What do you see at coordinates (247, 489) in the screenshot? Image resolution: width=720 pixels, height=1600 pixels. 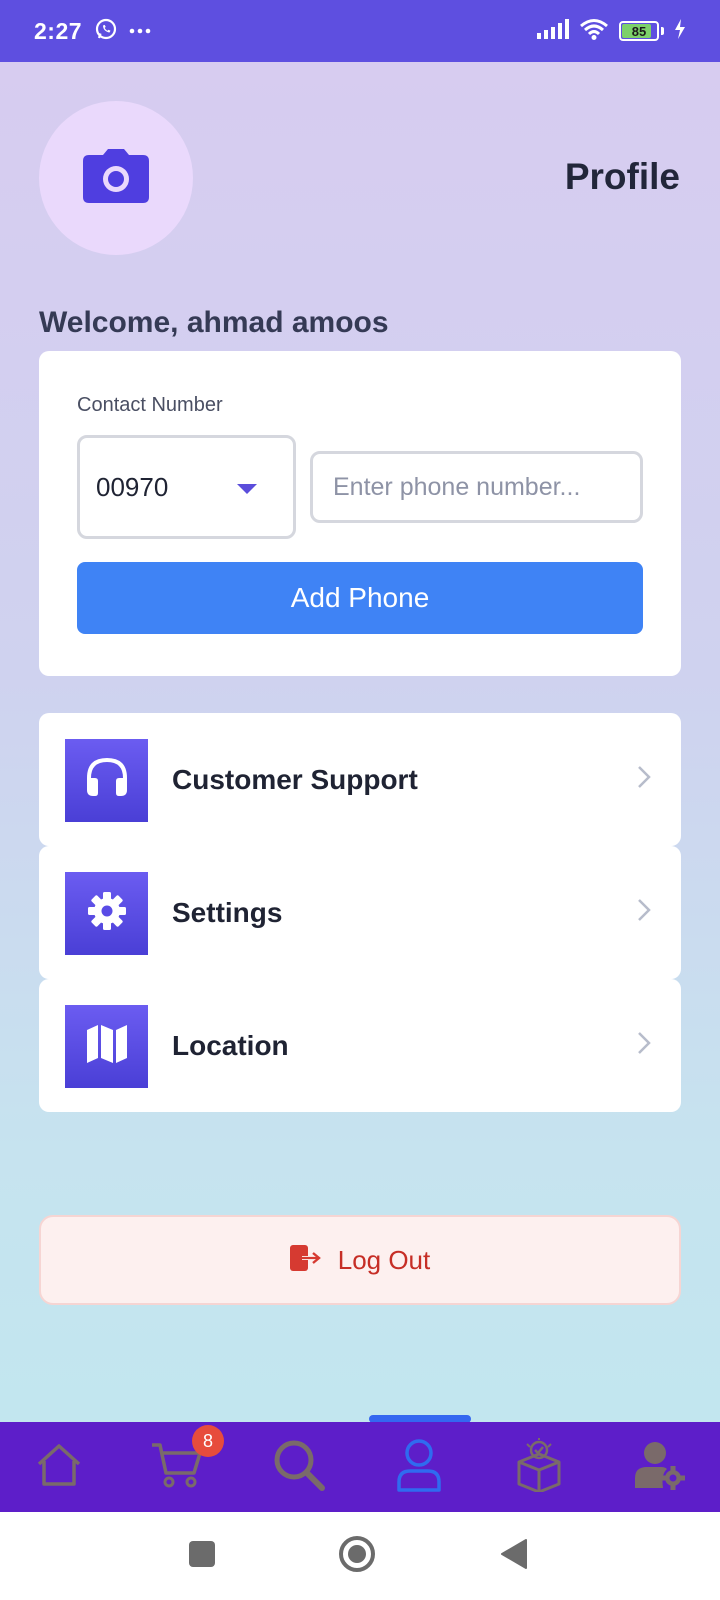 I see `caret-down-icon` at bounding box center [247, 489].